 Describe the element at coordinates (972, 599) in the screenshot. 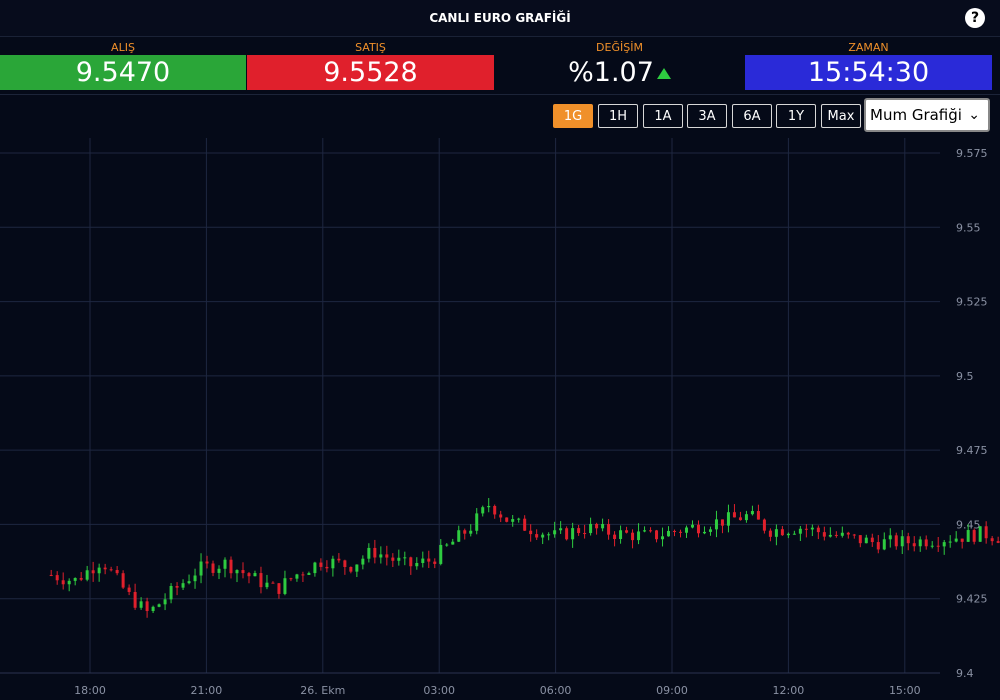

I see `y-tick-label: 9.425` at that location.